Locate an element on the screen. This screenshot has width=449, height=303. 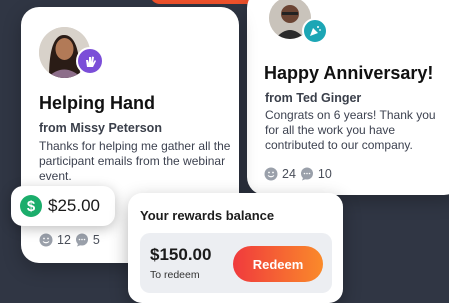
party-popper-icon is located at coordinates (315, 31).